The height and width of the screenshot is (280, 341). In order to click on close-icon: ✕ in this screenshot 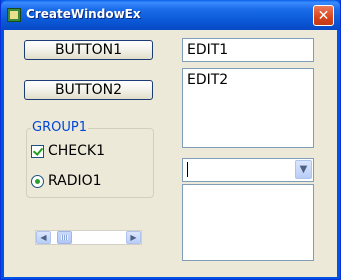, I will do `click(323, 15)`.